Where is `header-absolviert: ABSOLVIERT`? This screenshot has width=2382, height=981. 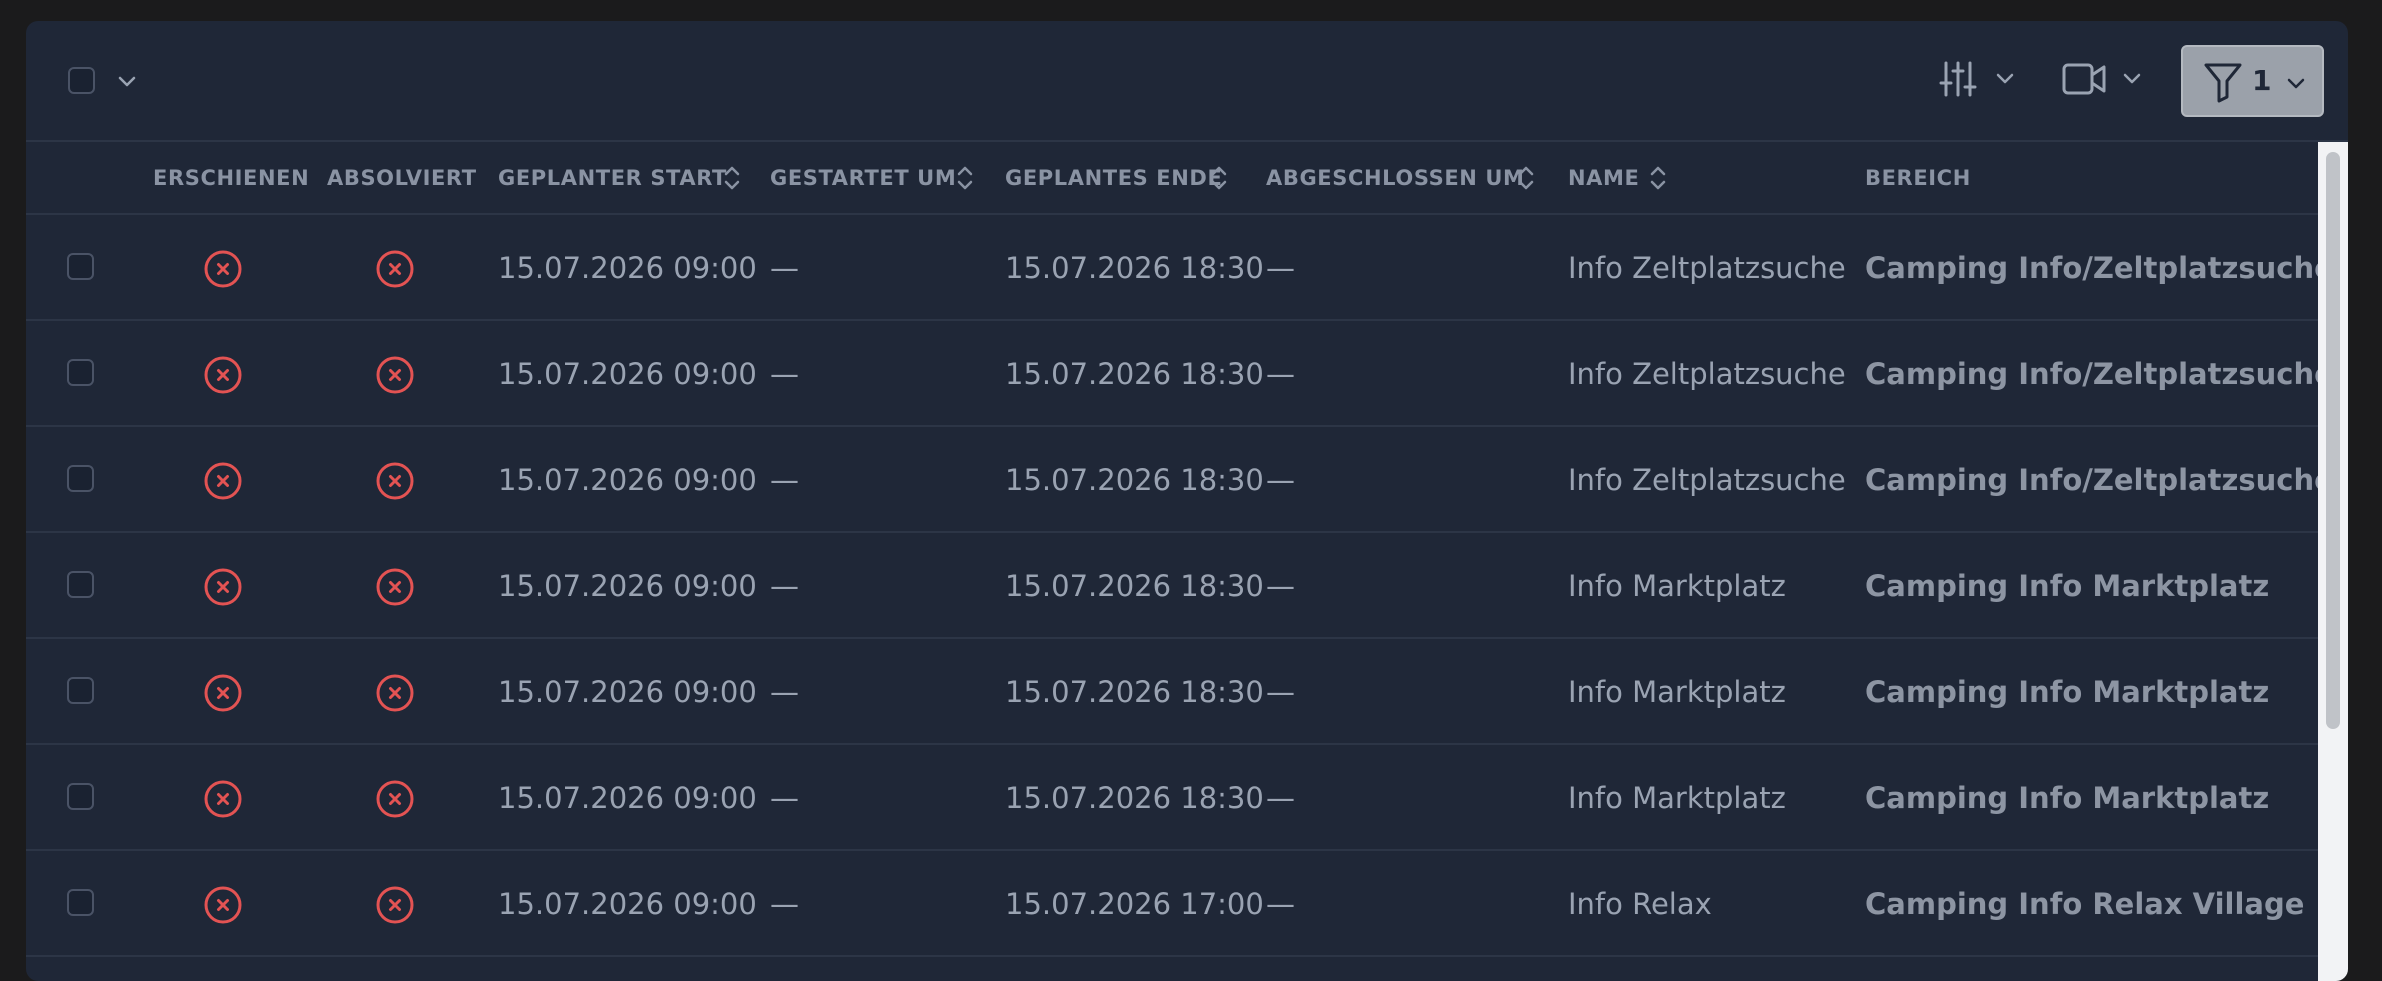
header-absolviert: ABSOLVIERT is located at coordinates (402, 178).